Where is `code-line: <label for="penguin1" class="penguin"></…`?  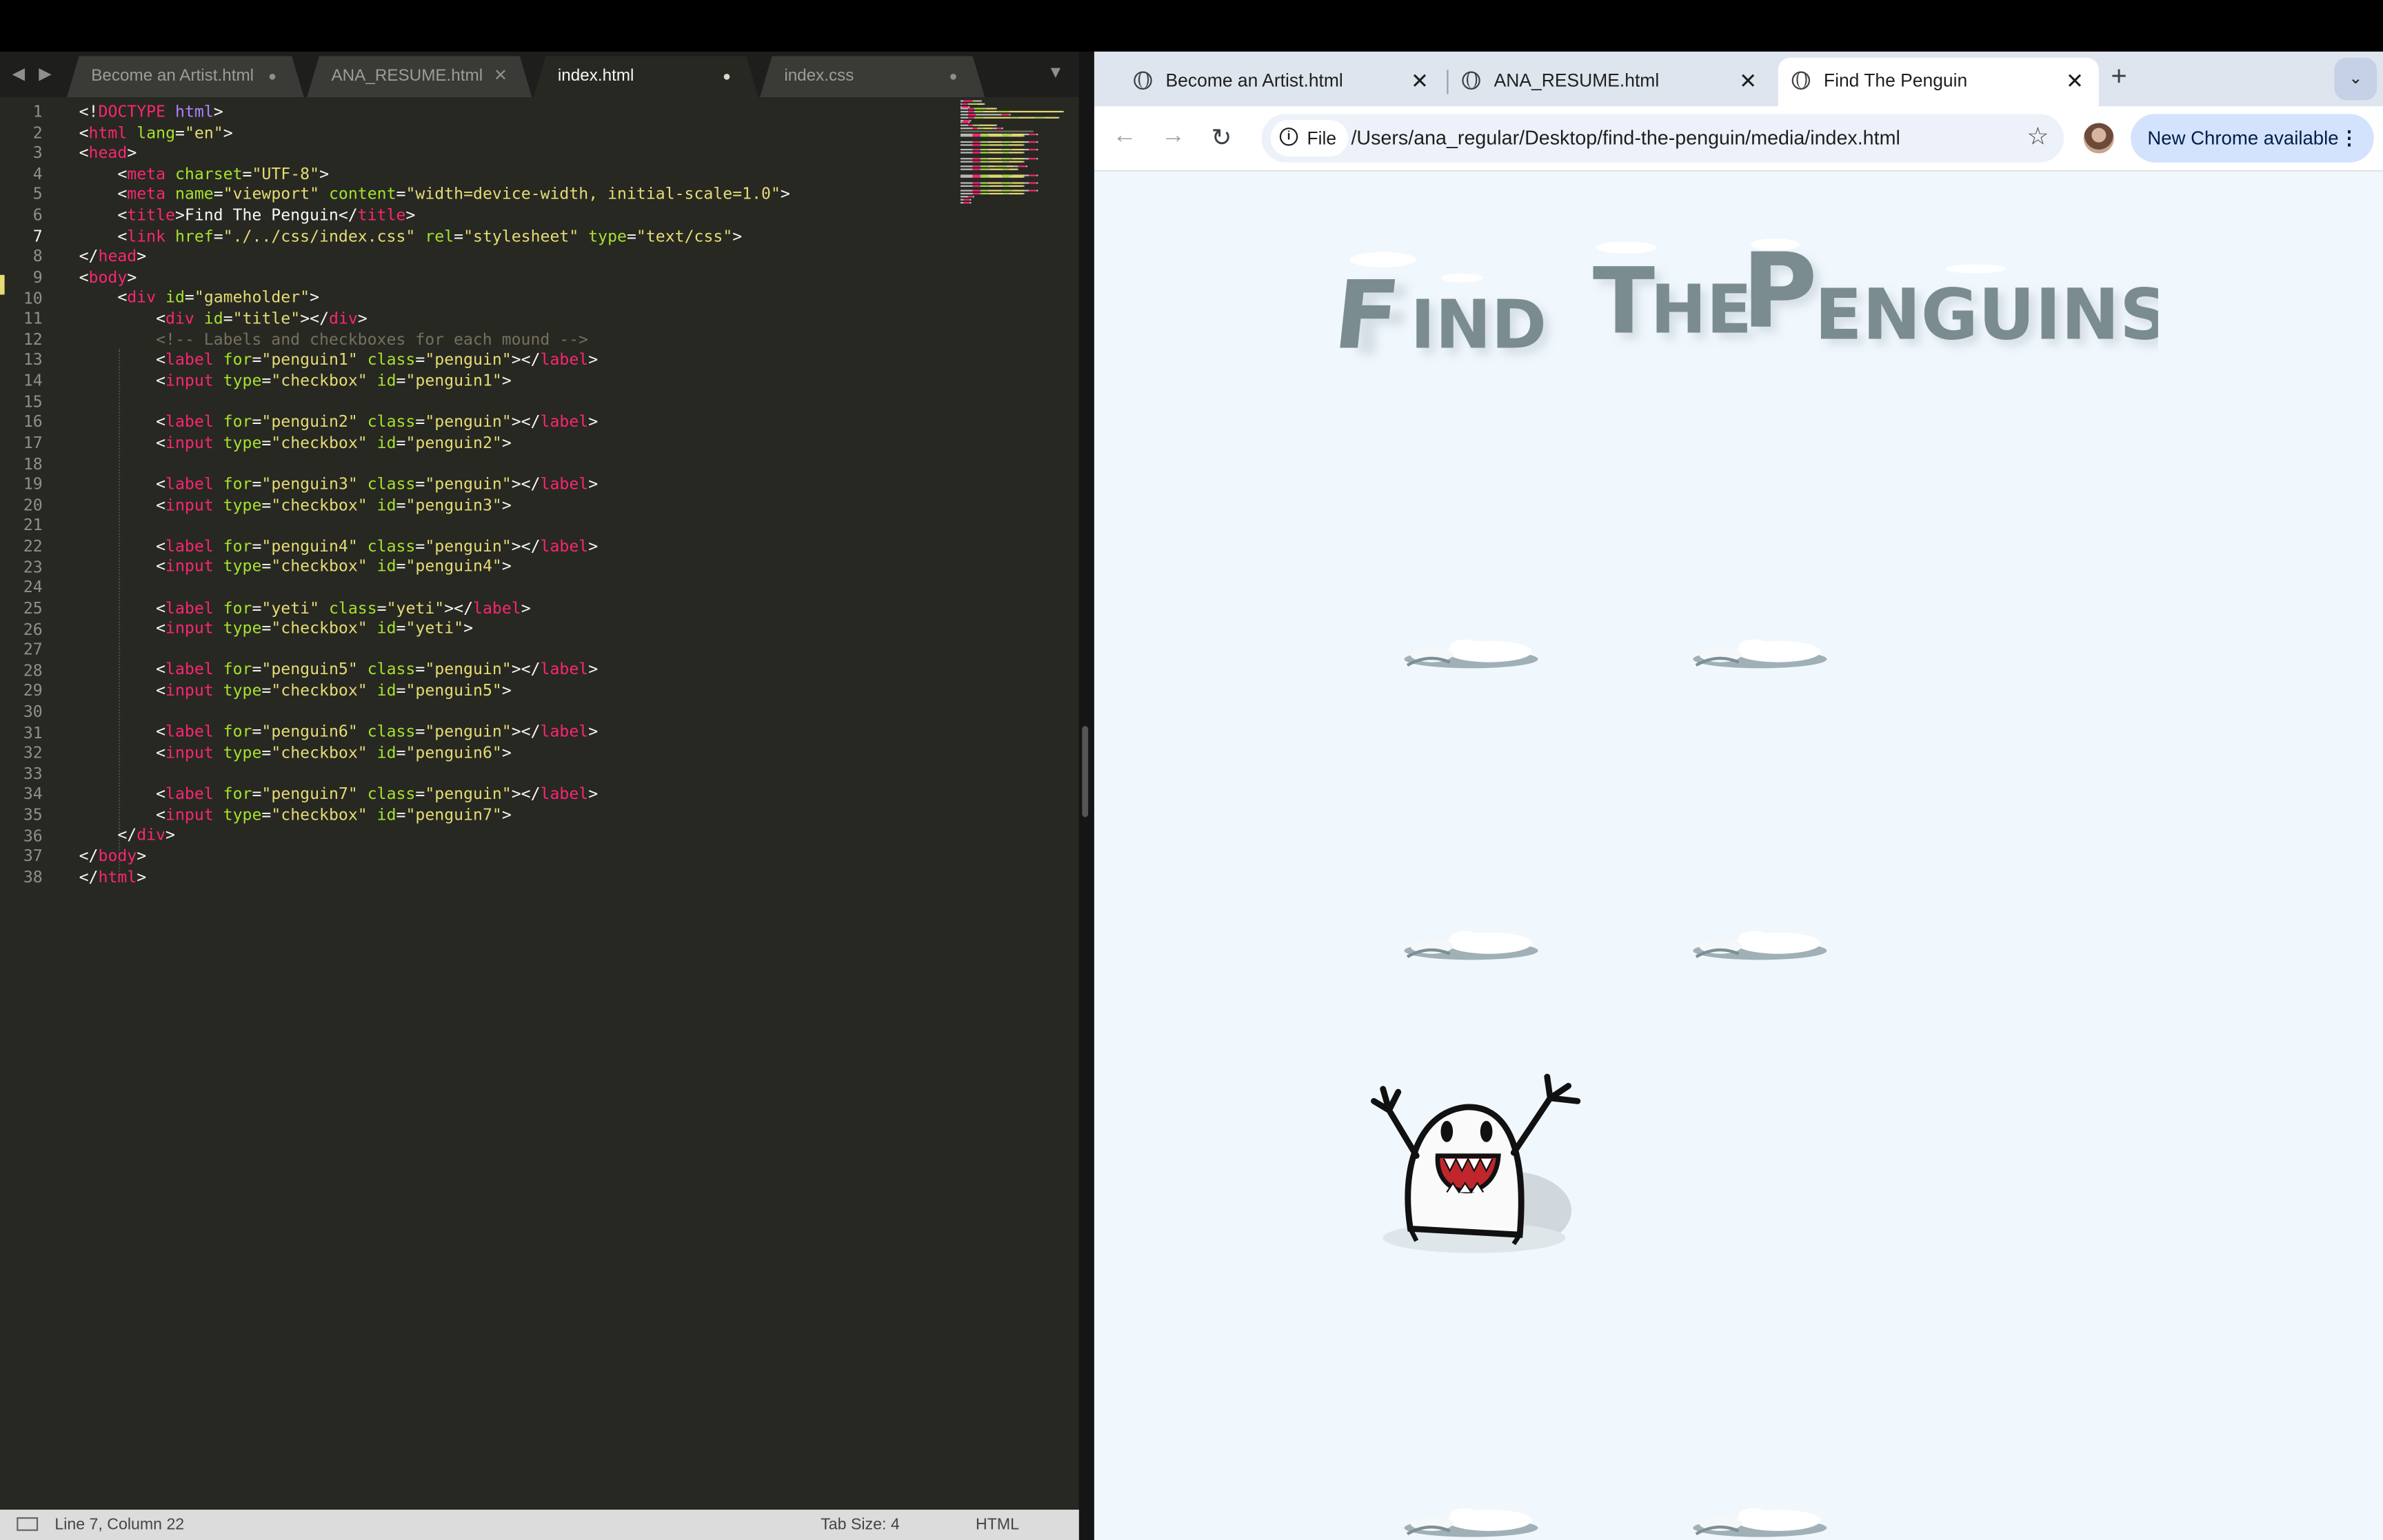 code-line: <label for="penguin1" class="penguin"></… is located at coordinates (434, 362).